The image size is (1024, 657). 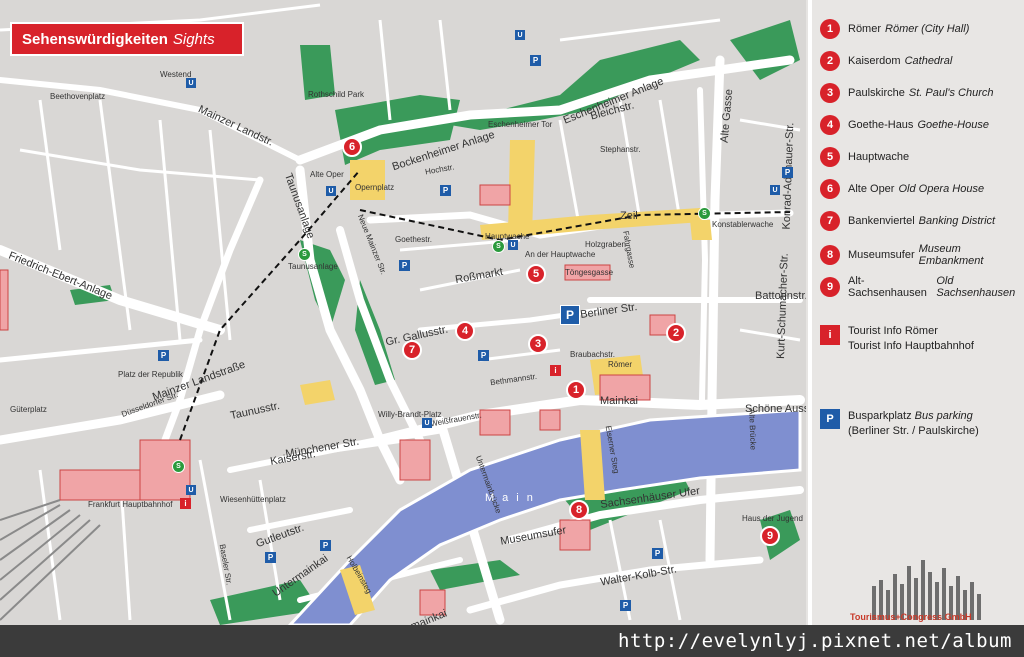 What do you see at coordinates (78, 96) in the screenshot?
I see `place-label: Beethovenplatz` at bounding box center [78, 96].